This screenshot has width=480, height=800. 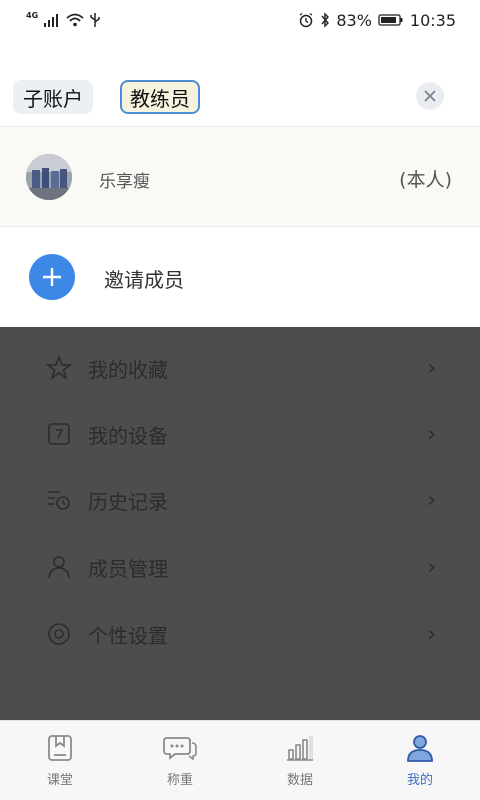 I want to click on menu-item-members: 成员管理 ›, so click(x=240, y=567).